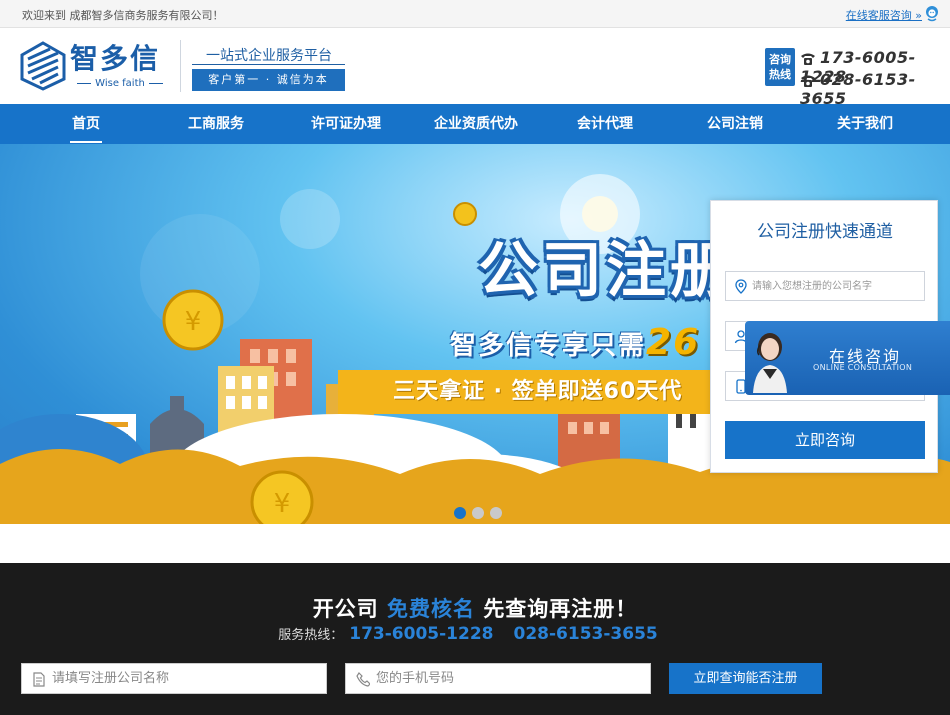 The width and height of the screenshot is (950, 715). I want to click on query-company-field, so click(174, 678).